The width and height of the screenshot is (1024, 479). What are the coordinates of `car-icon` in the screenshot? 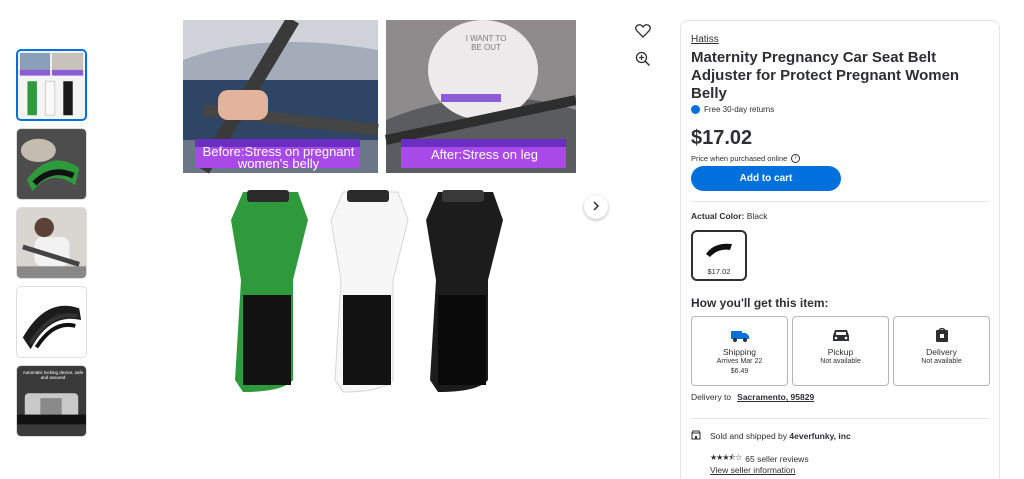 It's located at (841, 335).